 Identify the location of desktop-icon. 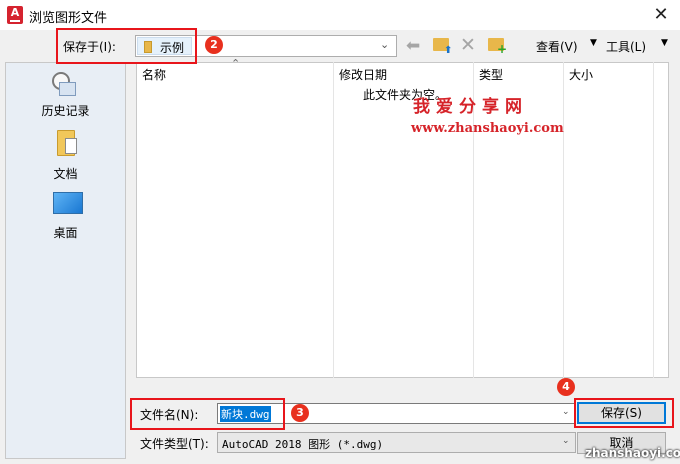
(68, 203).